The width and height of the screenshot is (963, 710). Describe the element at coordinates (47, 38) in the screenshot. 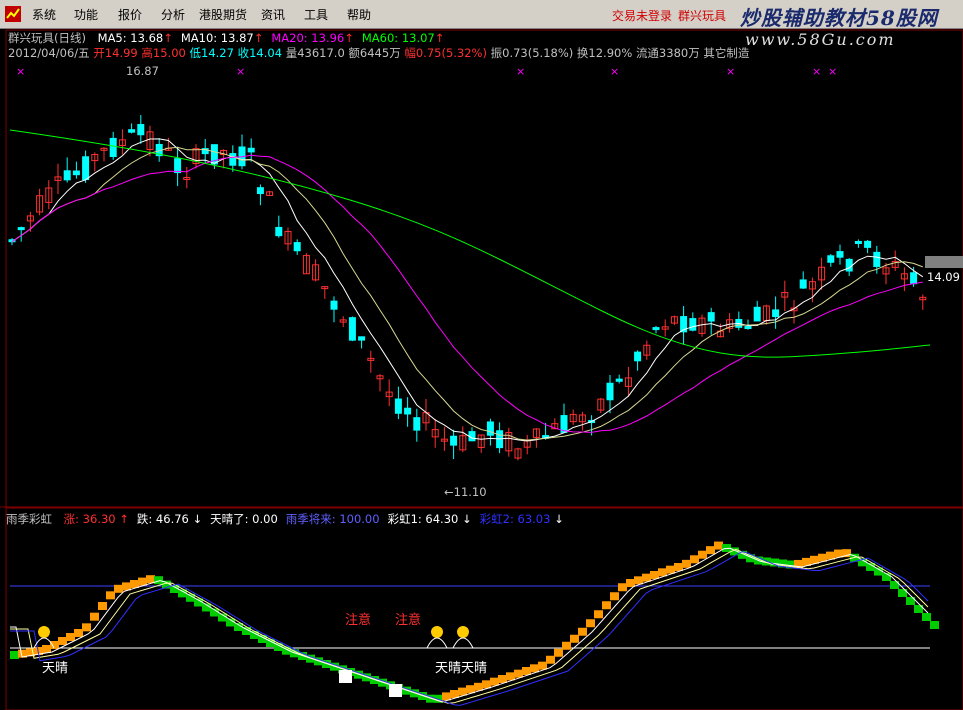

I see `stock-title: 群兴玩具(日线)` at that location.